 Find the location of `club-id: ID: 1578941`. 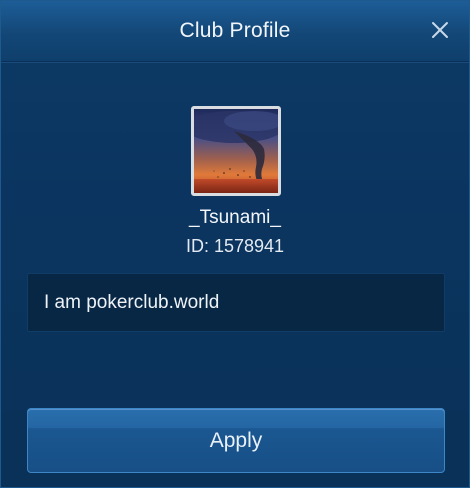

club-id: ID: 1578941 is located at coordinates (235, 246).